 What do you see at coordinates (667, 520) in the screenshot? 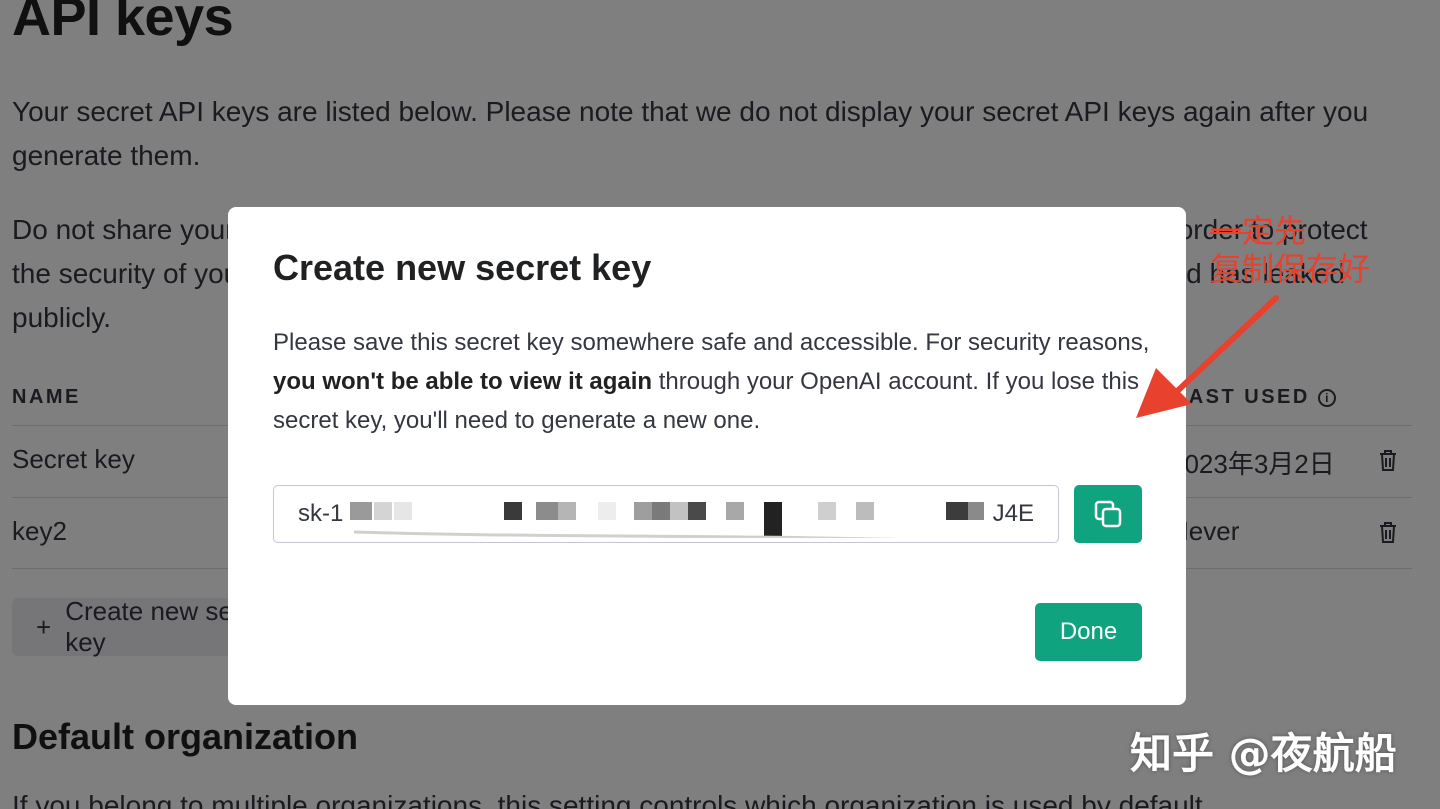
I see `redaction-mosaic` at bounding box center [667, 520].